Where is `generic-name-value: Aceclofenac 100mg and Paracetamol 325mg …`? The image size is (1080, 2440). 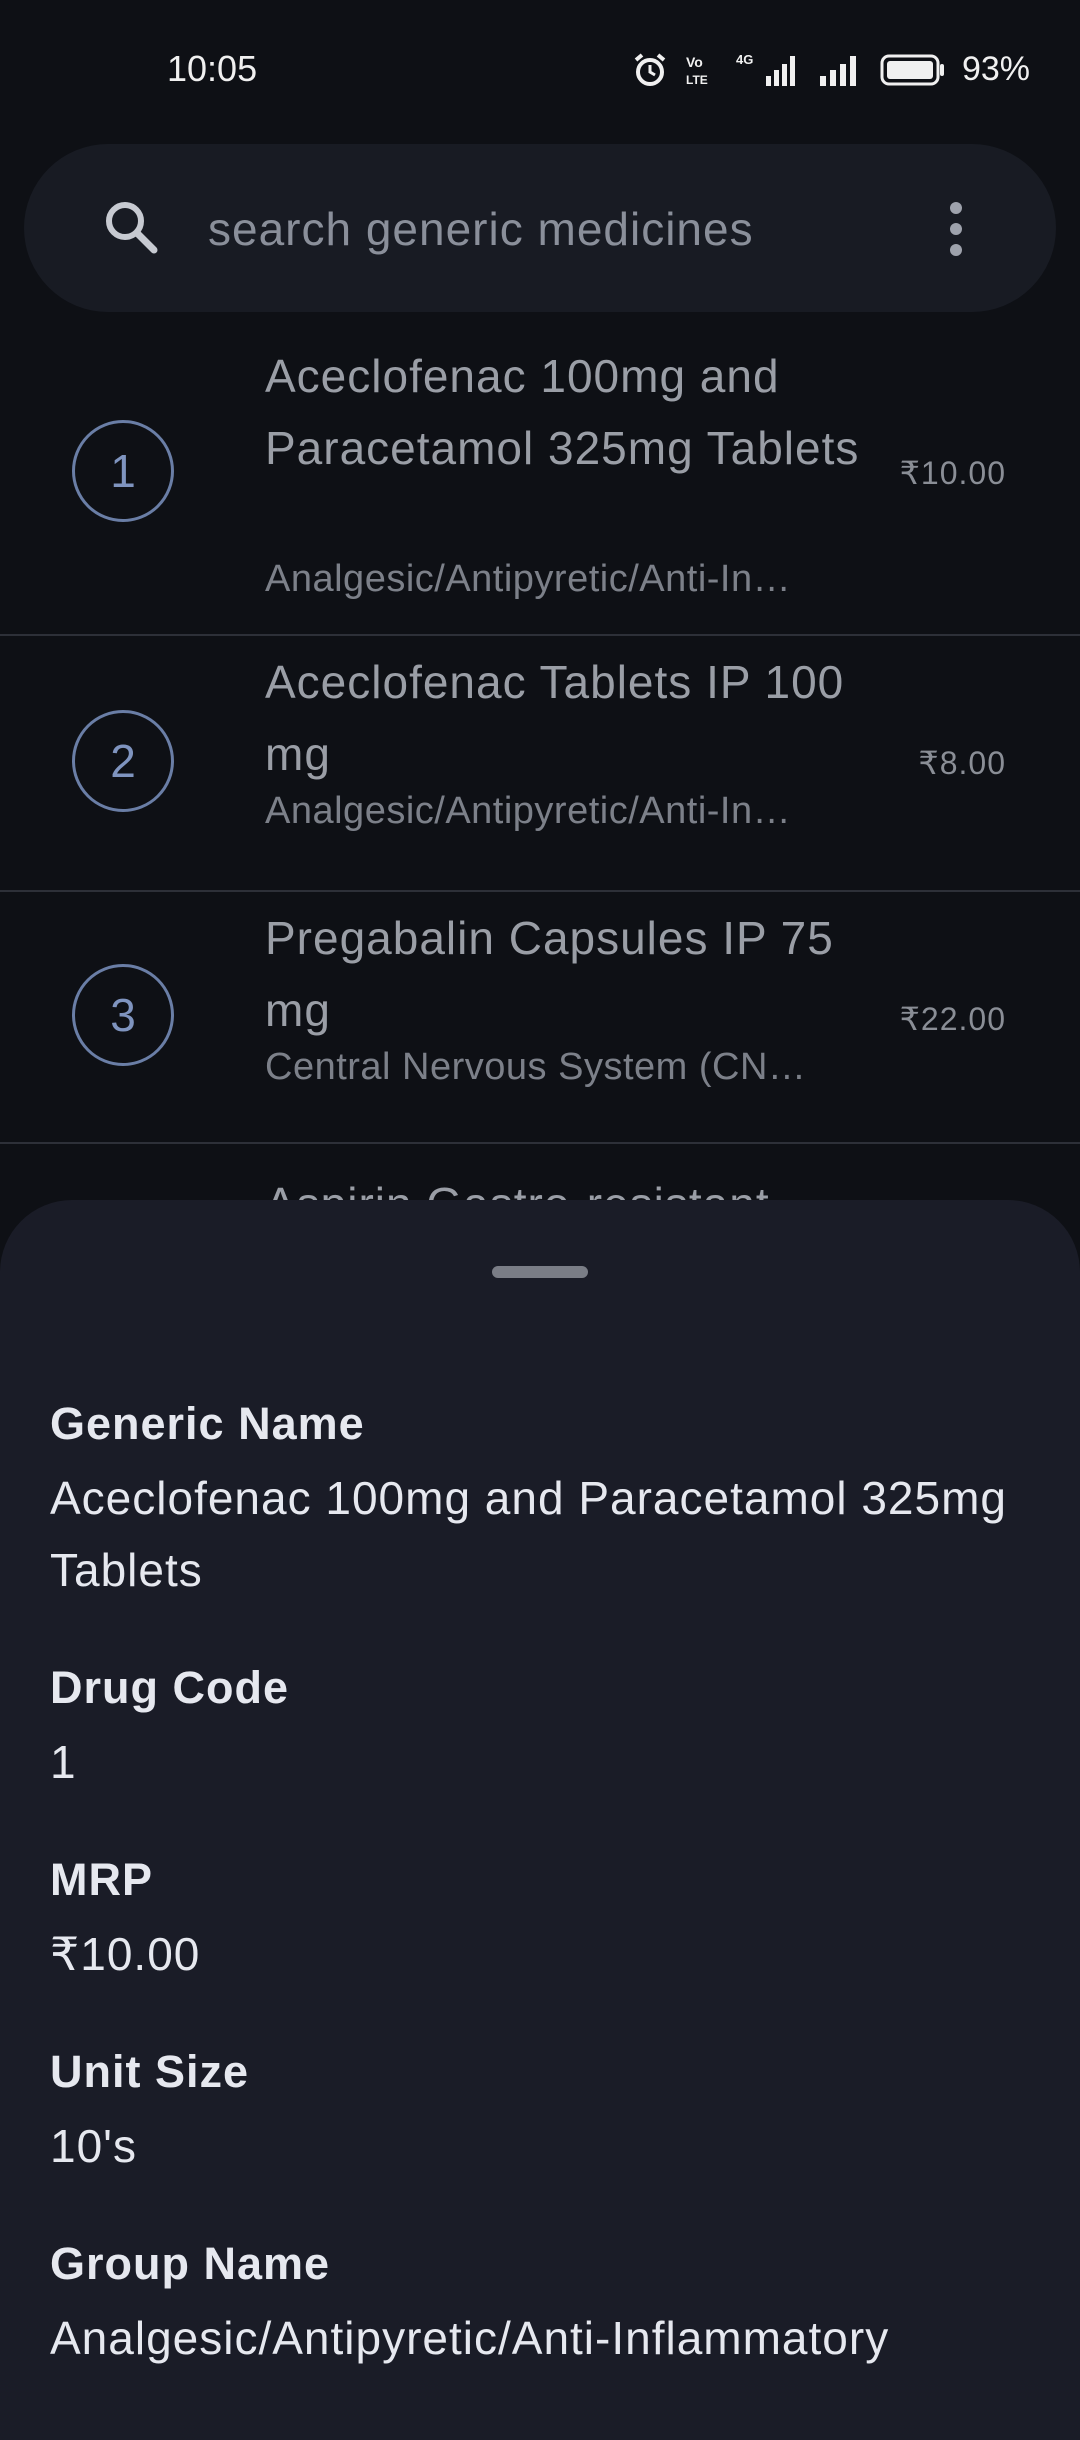
generic-name-value: Aceclofenac 100mg and Paracetamol 325mg … is located at coordinates (529, 1534).